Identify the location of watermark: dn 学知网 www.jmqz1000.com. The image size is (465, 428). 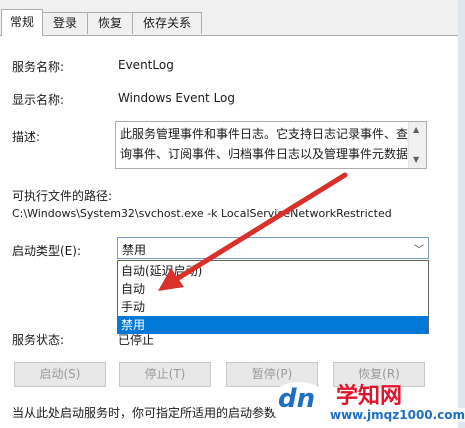
(367, 399).